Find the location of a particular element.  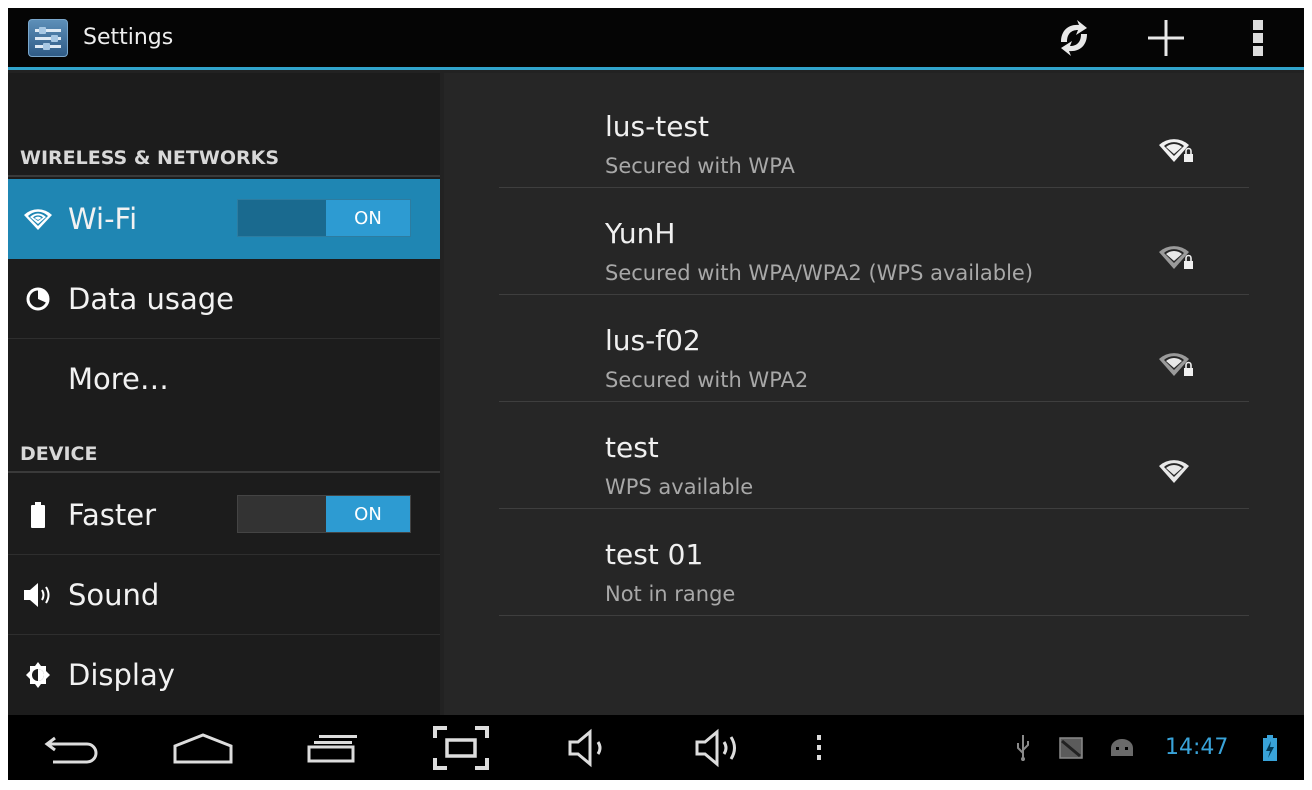

system-navigation-bar: 14:47 is located at coordinates (656, 747).